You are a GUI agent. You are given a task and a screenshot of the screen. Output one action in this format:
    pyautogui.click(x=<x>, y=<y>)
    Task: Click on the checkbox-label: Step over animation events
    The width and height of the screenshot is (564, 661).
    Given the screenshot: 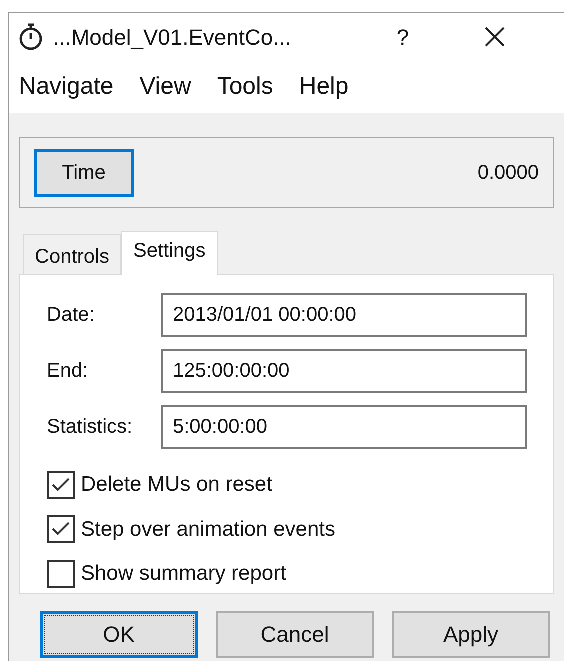 What is the action you would take?
    pyautogui.click(x=208, y=529)
    